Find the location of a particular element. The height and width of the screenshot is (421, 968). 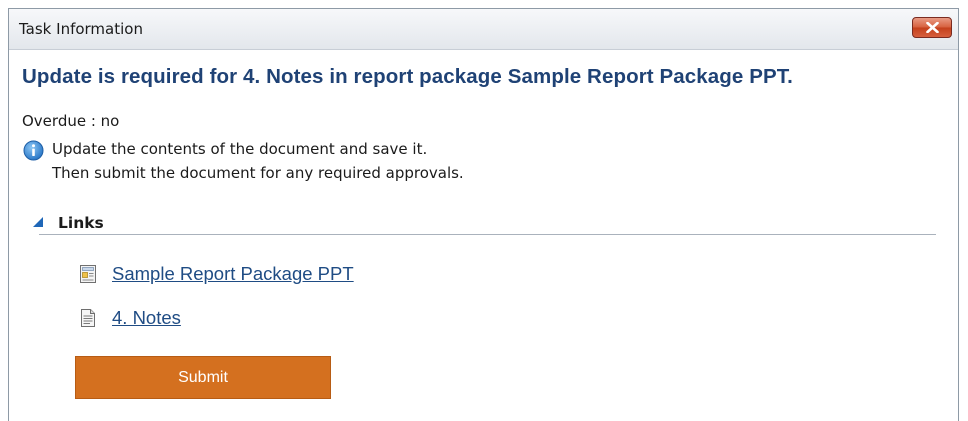

overdue-status: Overdue : no is located at coordinates (71, 121).